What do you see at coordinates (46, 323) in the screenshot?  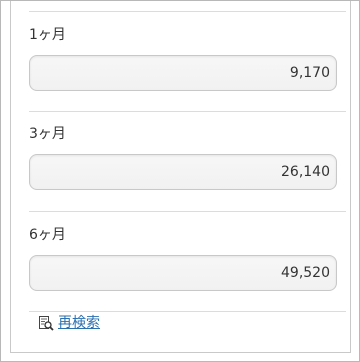 I see `search-document-icon` at bounding box center [46, 323].